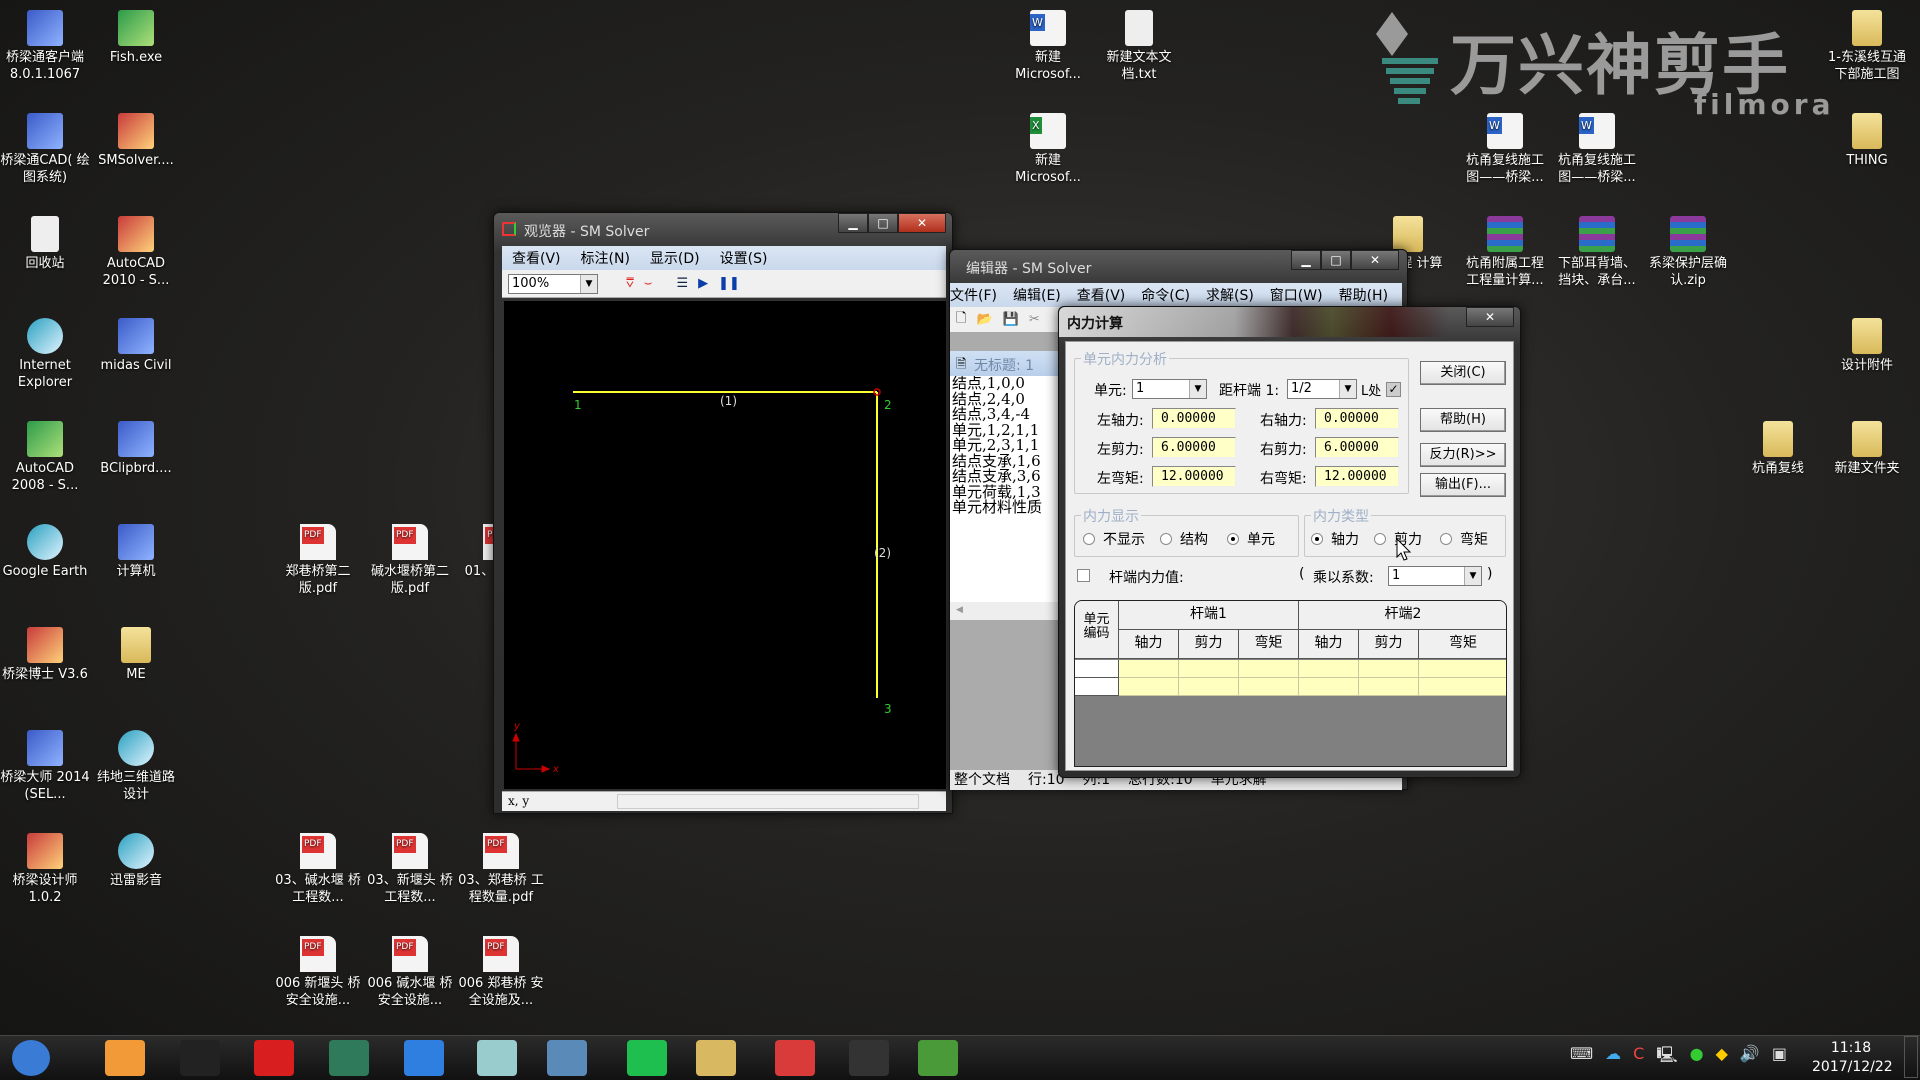 This screenshot has width=1920, height=1080. What do you see at coordinates (605, 258) in the screenshot?
I see `menu-annotate: 标注(N)` at bounding box center [605, 258].